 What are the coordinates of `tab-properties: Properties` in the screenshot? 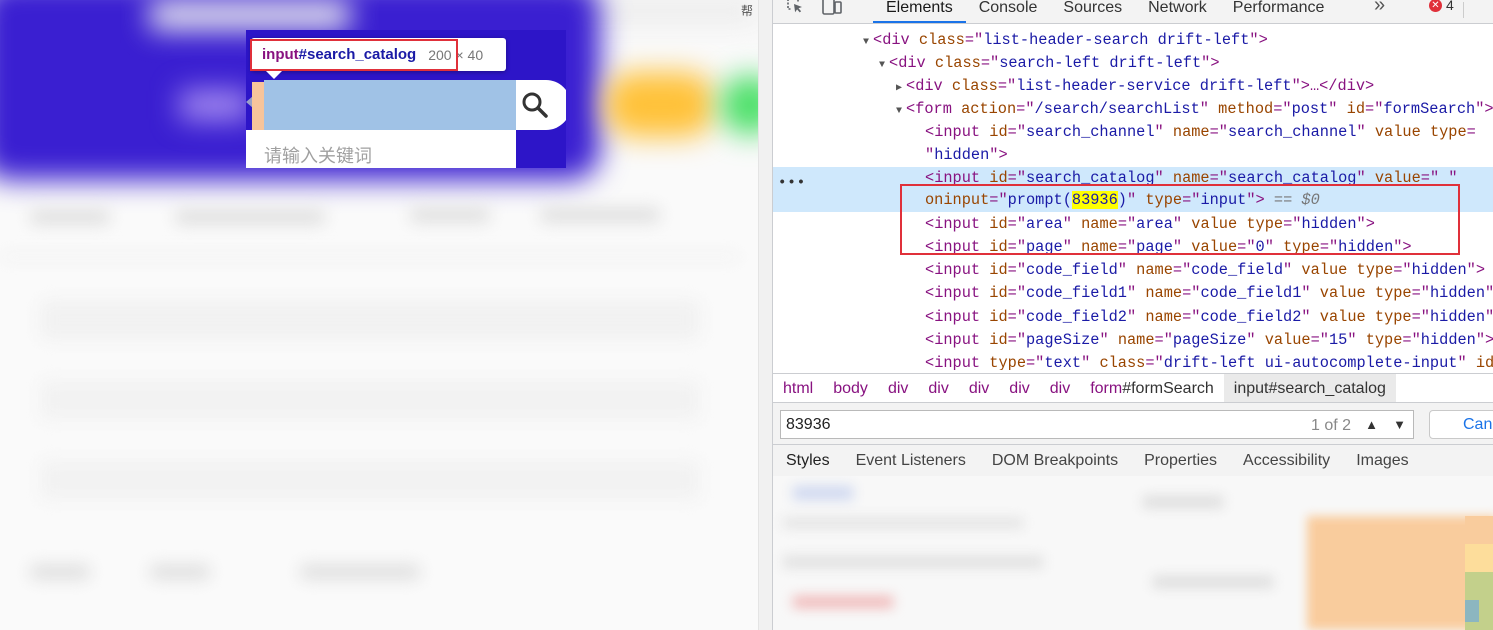 It's located at (1180, 460).